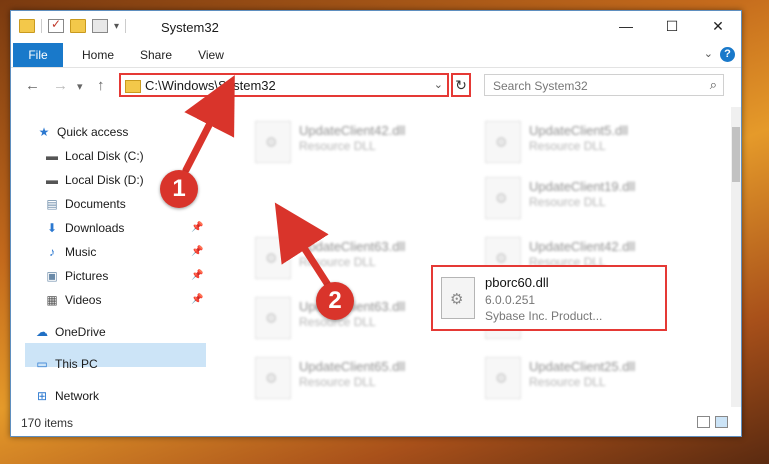 The image size is (769, 464). Describe the element at coordinates (335, 301) in the screenshot. I see `callout-2: 2` at that location.